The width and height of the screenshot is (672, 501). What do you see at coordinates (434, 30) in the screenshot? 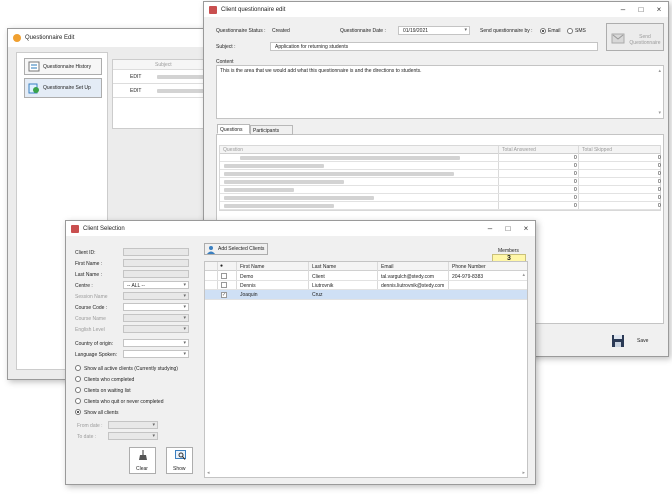
I see `date-picker: 01/19/2021 ▾` at bounding box center [434, 30].